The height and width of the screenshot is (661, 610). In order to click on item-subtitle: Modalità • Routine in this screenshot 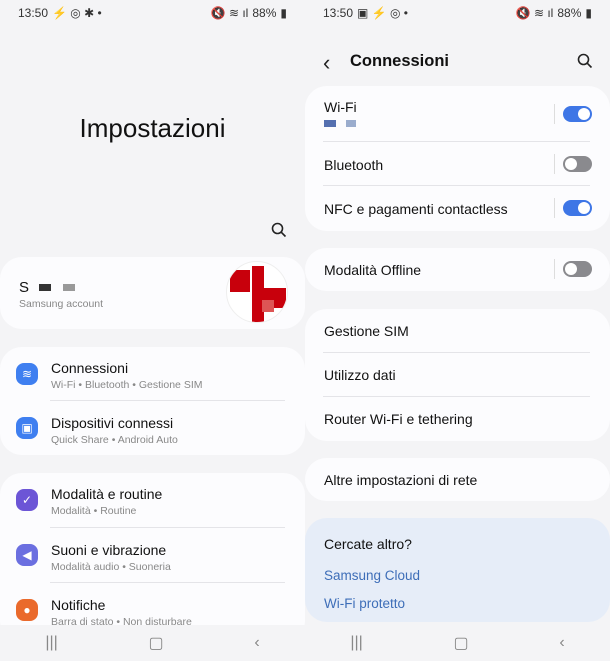, I will do `click(94, 511)`.